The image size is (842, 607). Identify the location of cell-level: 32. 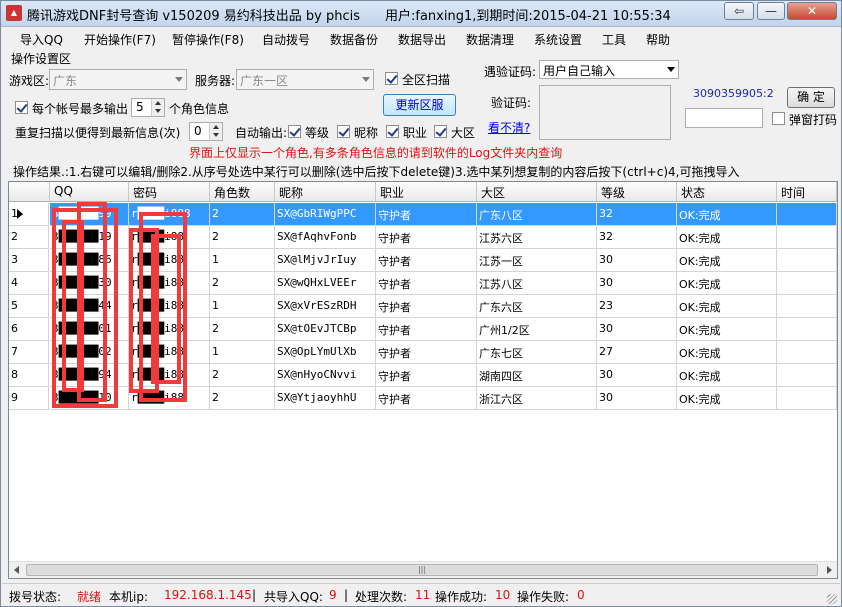
(637, 214).